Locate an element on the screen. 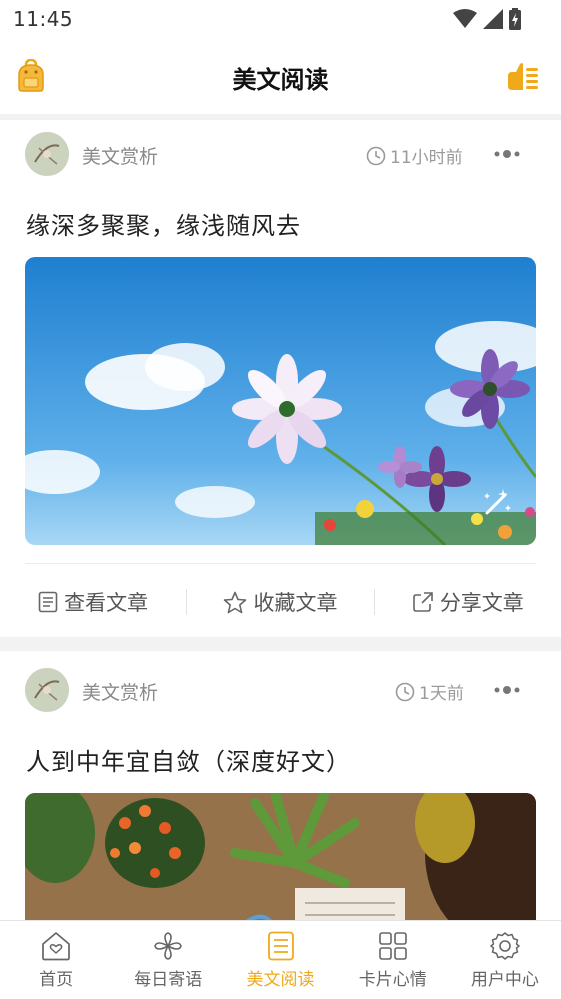 This screenshot has height=999, width=561. home-heart-icon is located at coordinates (56, 946).